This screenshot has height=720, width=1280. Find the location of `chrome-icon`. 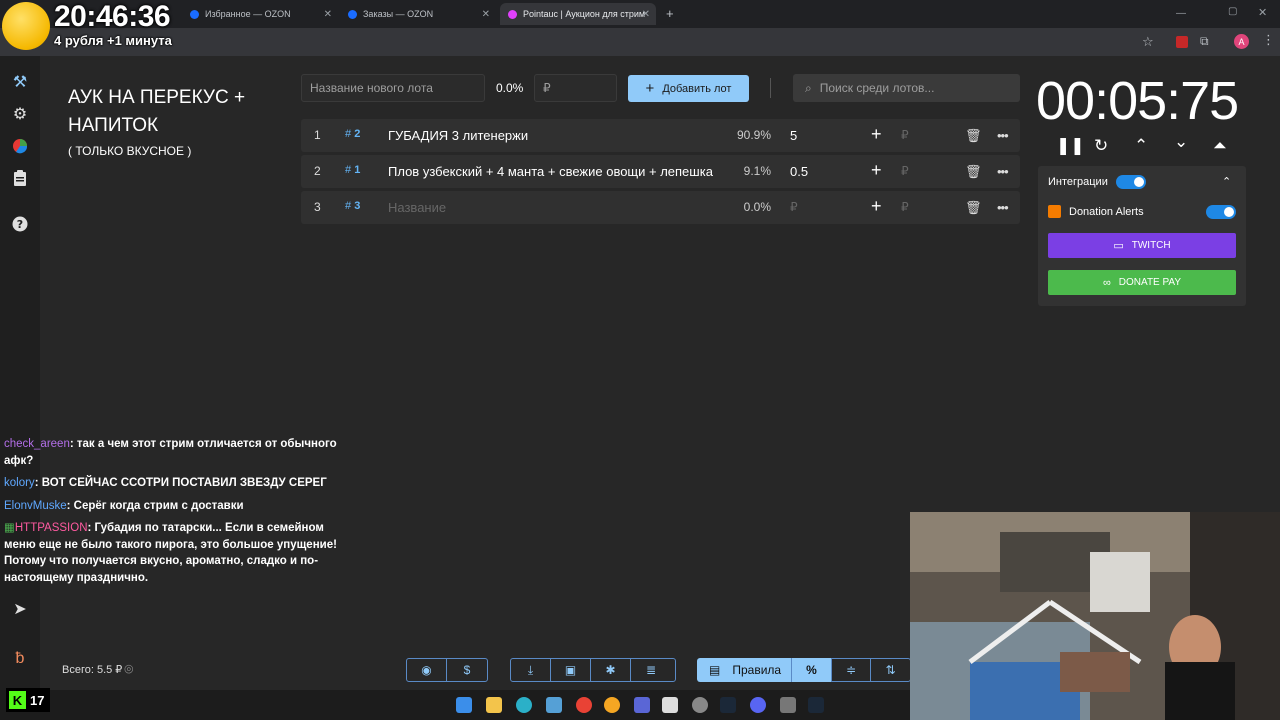

chrome-icon is located at coordinates (584, 705).